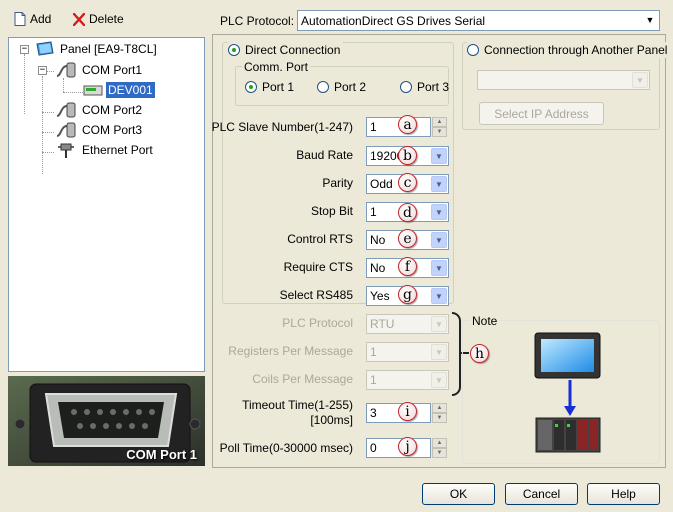 This screenshot has width=673, height=512. What do you see at coordinates (108, 49) in the screenshot?
I see `tree-label-panel: Panel [EA9-T8CL]` at bounding box center [108, 49].